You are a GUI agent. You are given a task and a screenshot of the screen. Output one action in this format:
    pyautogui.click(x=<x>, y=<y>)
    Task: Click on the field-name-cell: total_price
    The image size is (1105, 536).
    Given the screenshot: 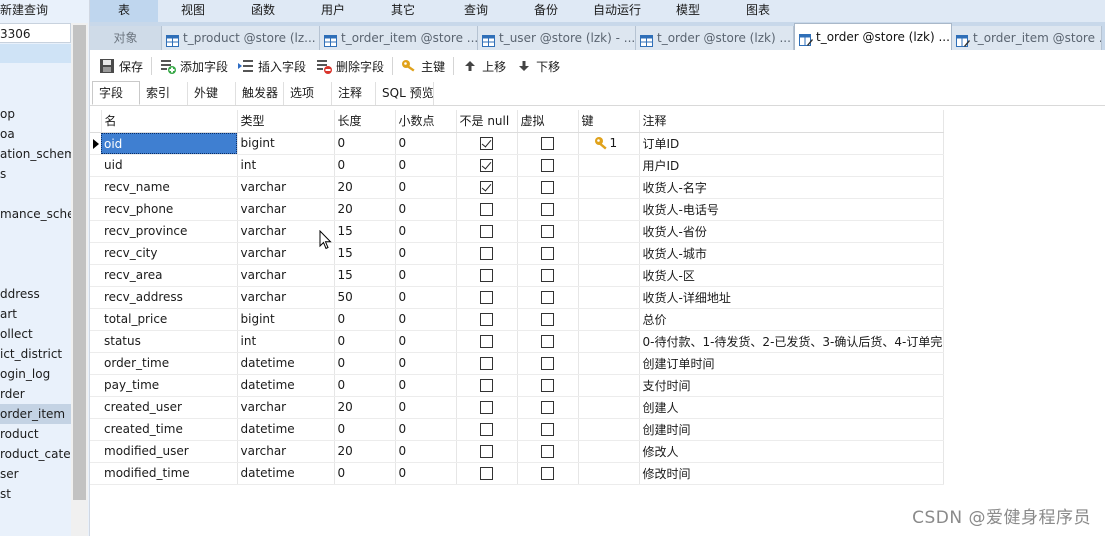 What is the action you would take?
    pyautogui.click(x=169, y=319)
    